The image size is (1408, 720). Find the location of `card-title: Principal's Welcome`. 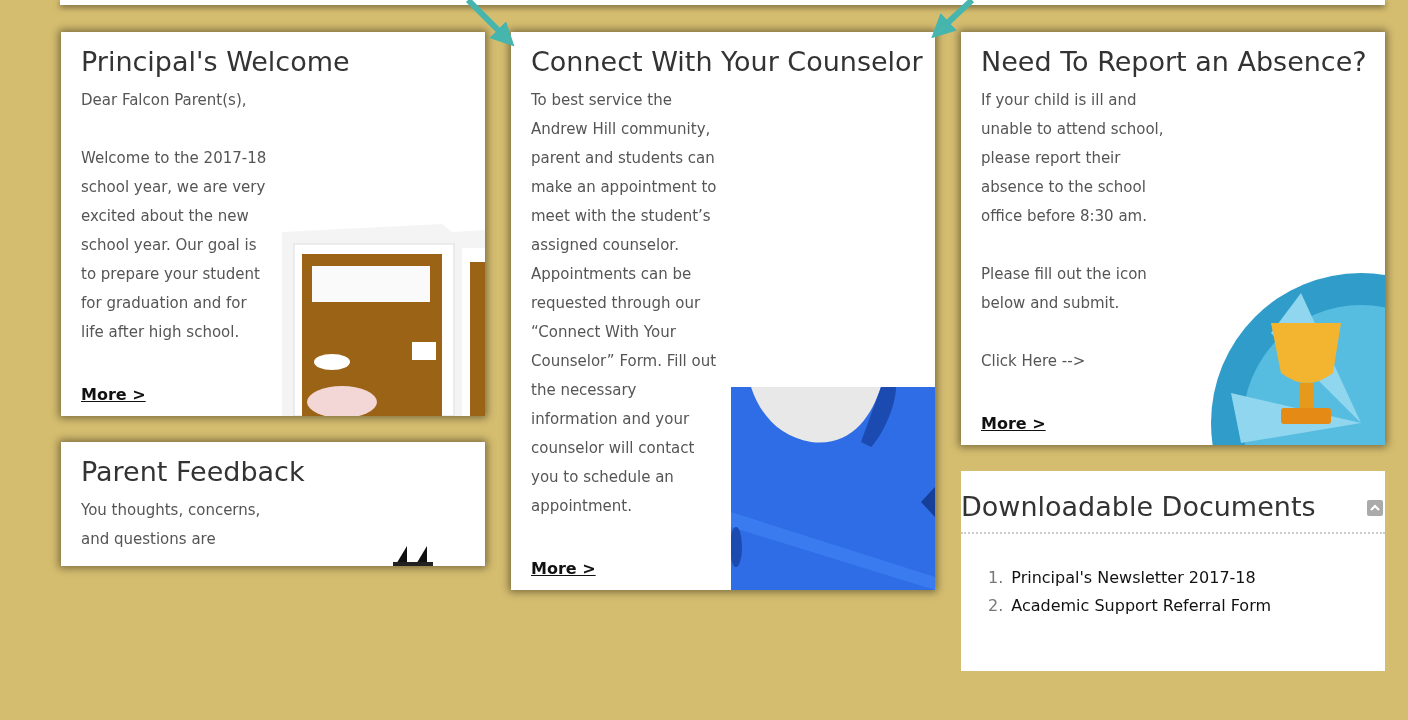

card-title: Principal's Welcome is located at coordinates (215, 62).